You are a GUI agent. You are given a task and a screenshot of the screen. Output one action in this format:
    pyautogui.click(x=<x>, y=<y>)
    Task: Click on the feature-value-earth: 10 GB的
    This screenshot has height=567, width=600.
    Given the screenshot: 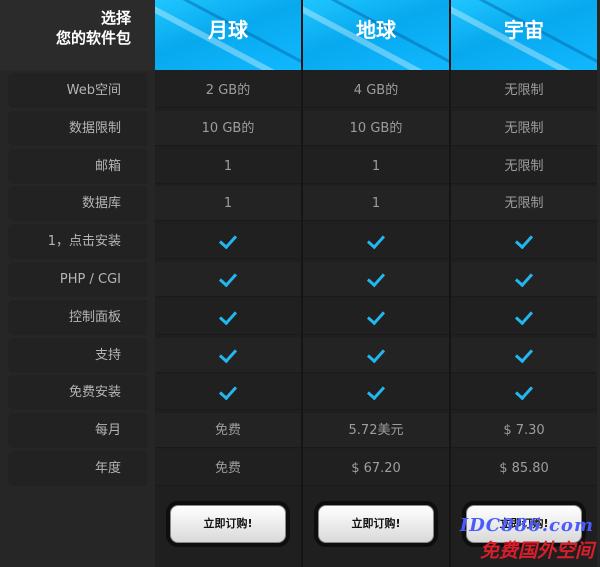 What is the action you would take?
    pyautogui.click(x=376, y=128)
    